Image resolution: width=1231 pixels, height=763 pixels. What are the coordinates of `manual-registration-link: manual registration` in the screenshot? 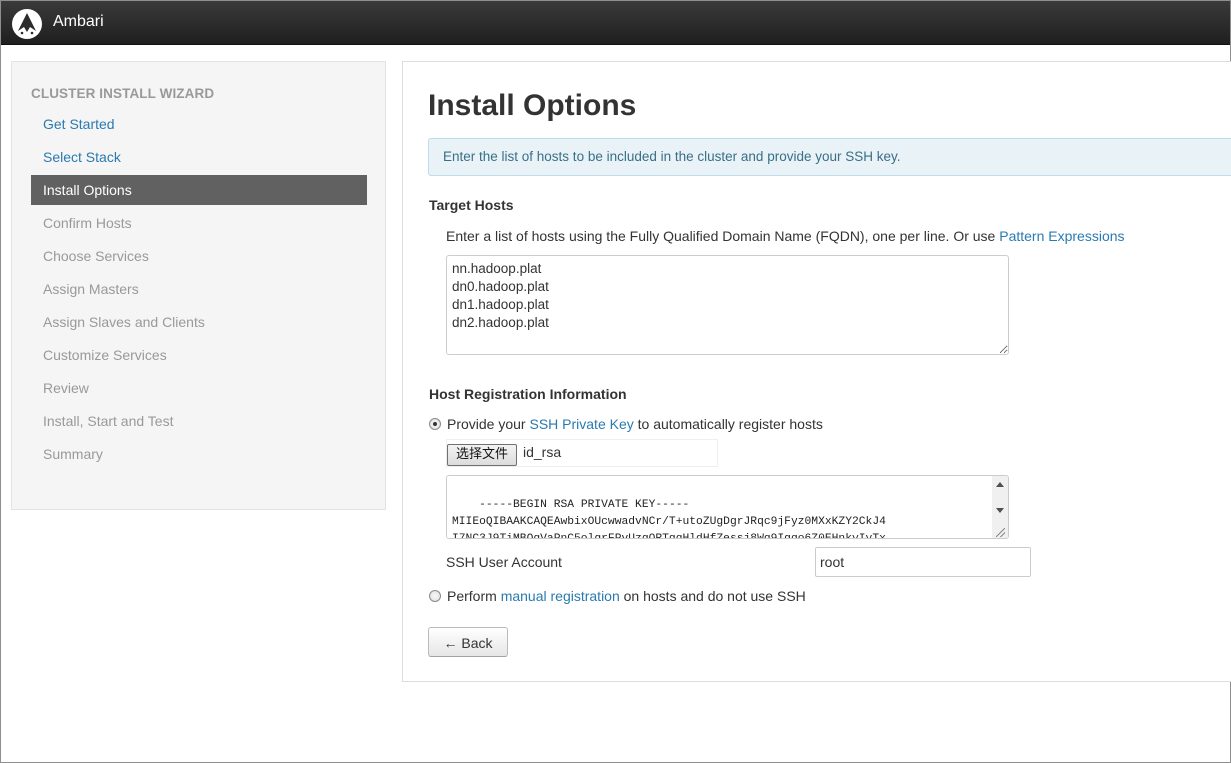 It's located at (560, 596).